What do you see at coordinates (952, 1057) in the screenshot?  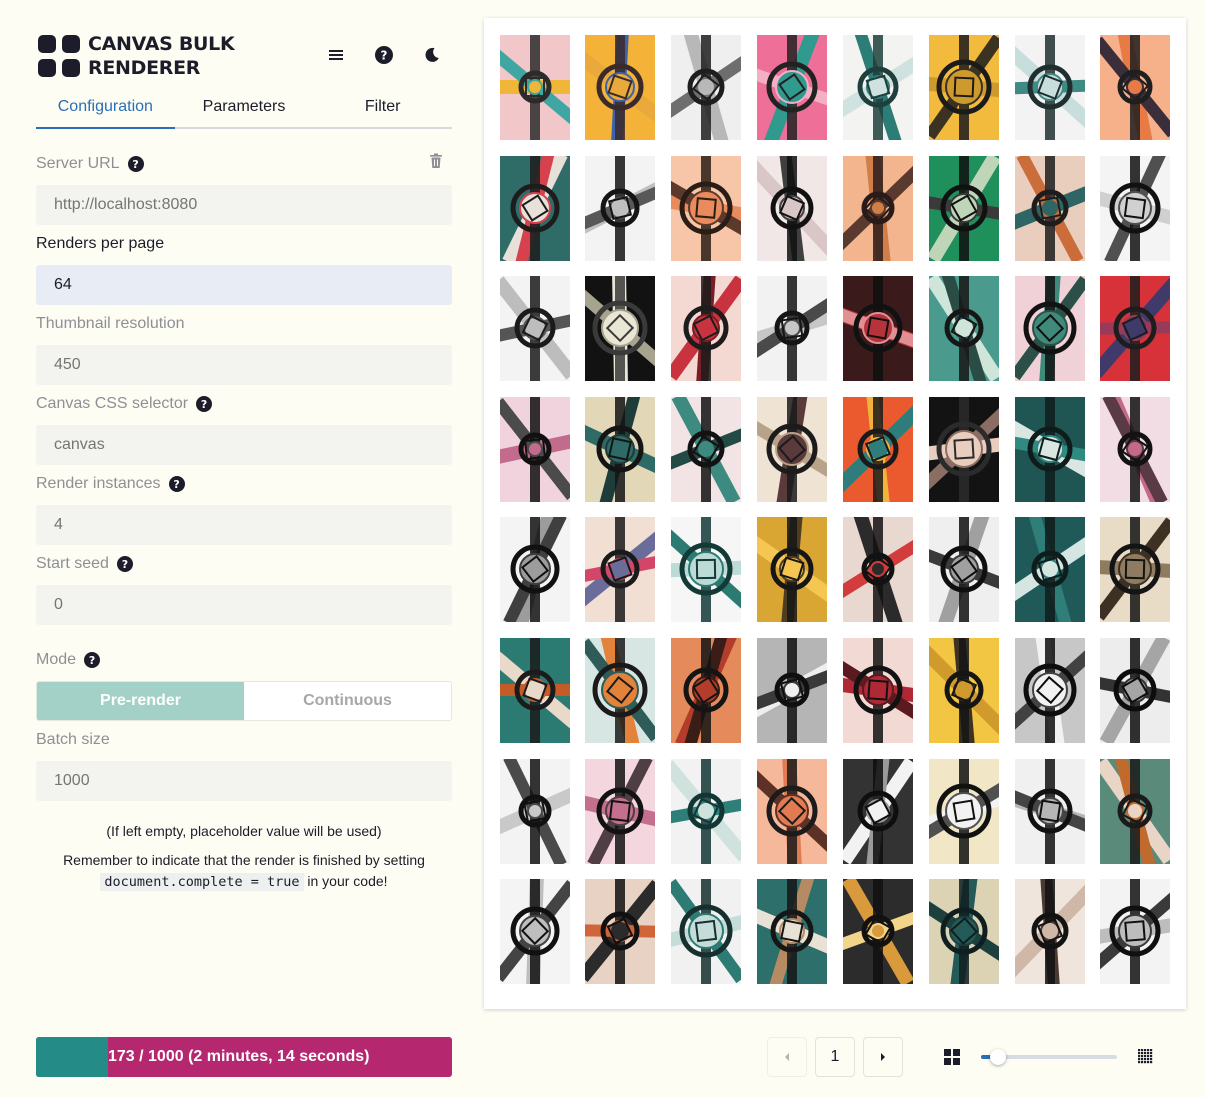 I see `grid-large-icon` at bounding box center [952, 1057].